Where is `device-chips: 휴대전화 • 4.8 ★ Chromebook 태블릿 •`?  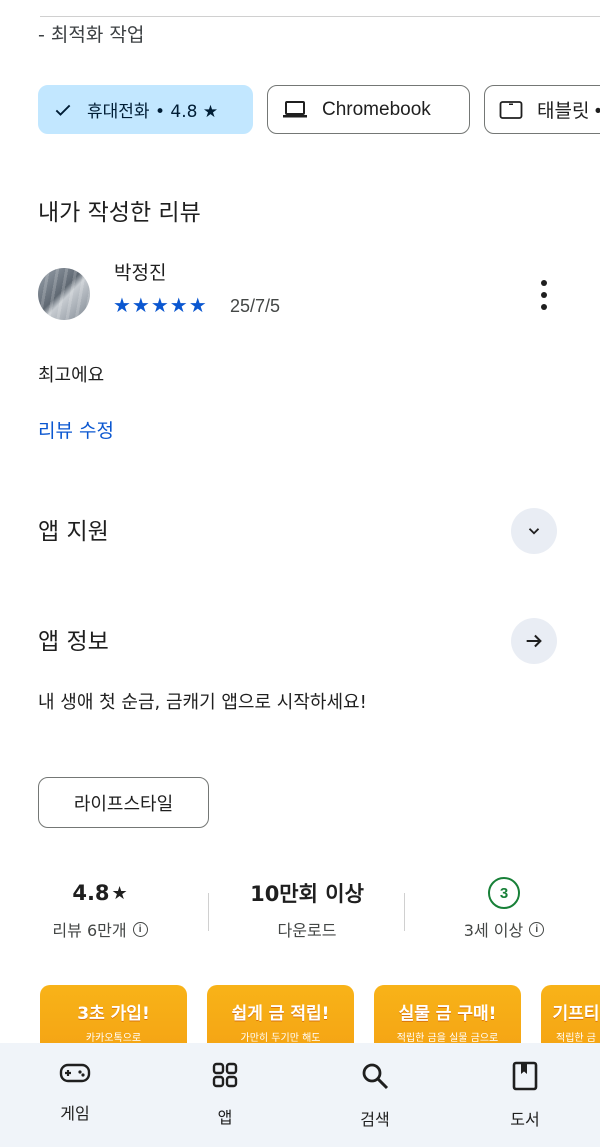
device-chips: 휴대전화 • 4.8 ★ Chromebook 태블릿 • is located at coordinates (319, 109).